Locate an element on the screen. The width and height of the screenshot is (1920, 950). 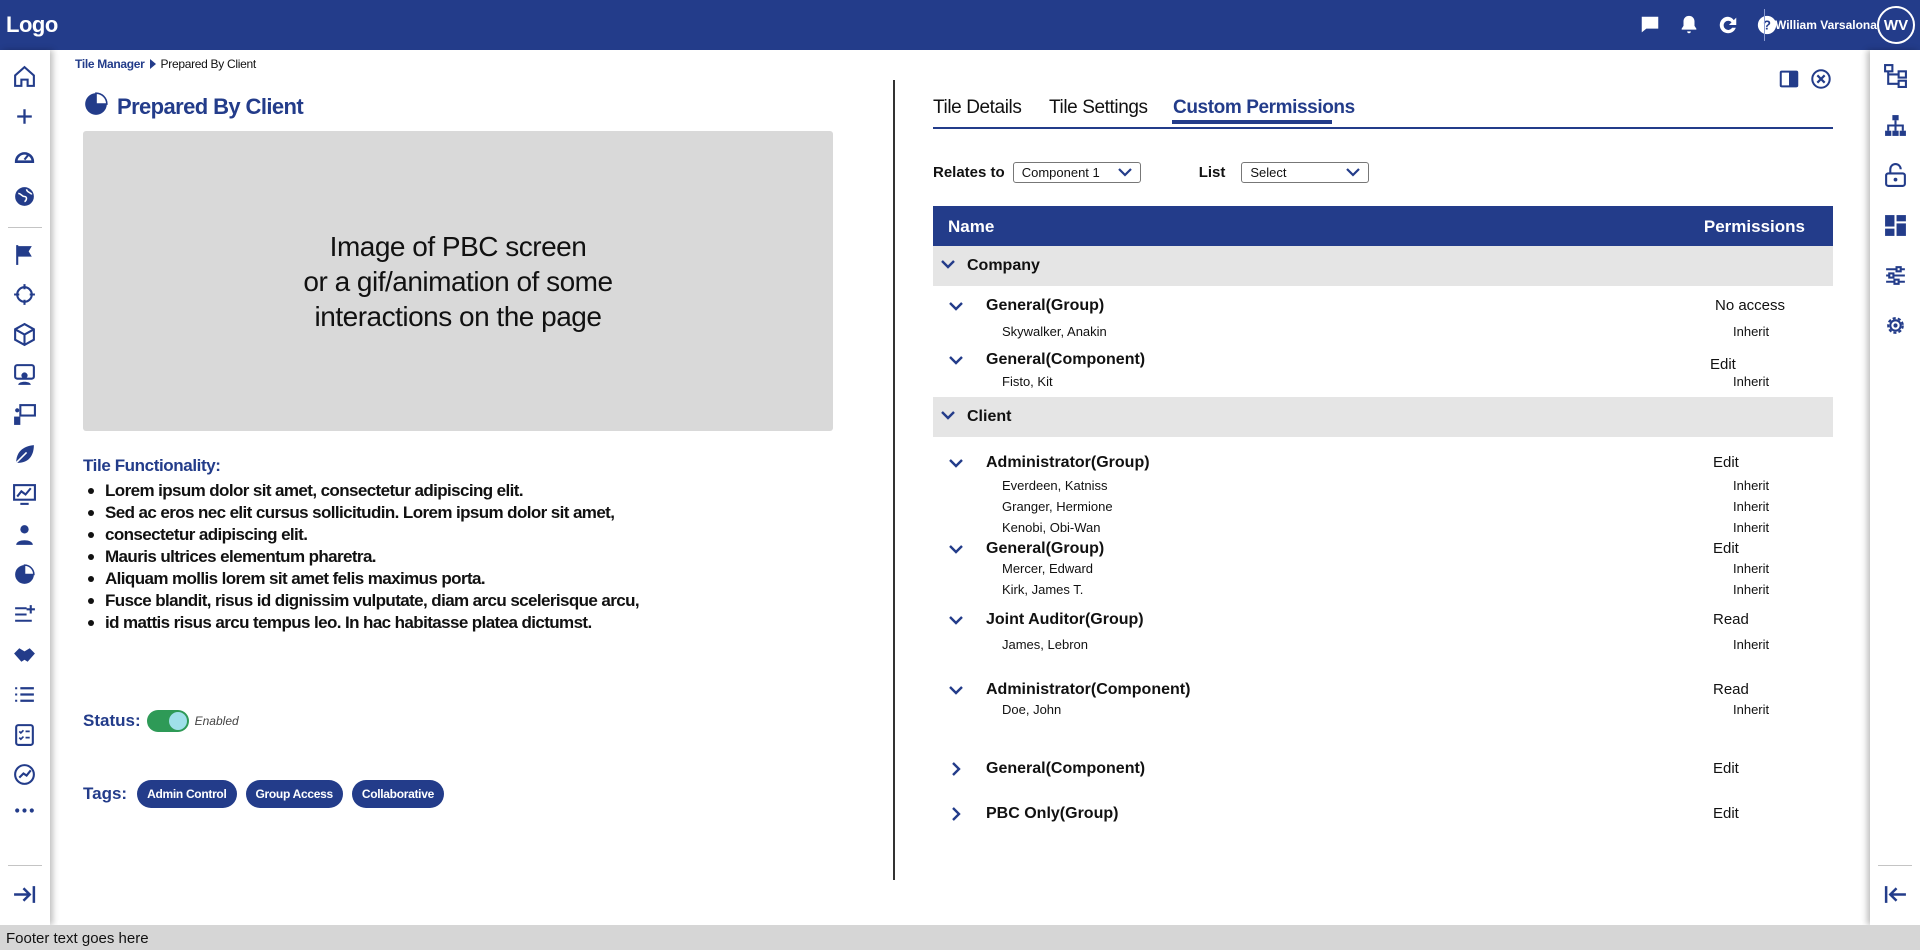
globe-icon is located at coordinates (24, 196).